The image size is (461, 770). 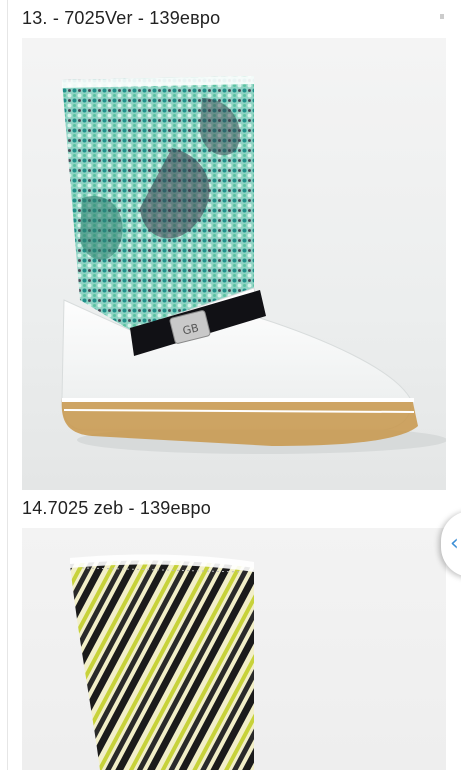 What do you see at coordinates (454, 543) in the screenshot?
I see `chevron-left-icon: ‹` at bounding box center [454, 543].